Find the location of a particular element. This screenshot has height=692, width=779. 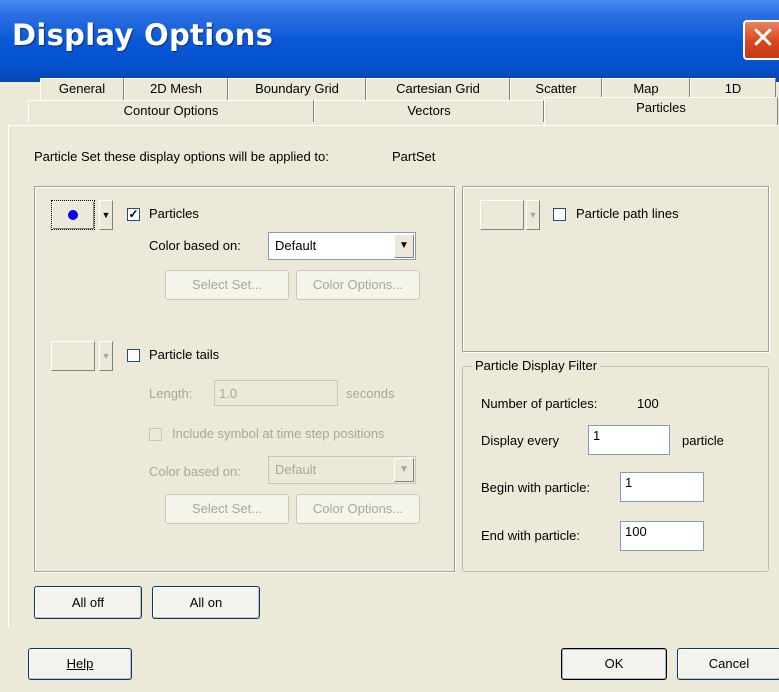

tab-cartesian-grid: Cartesian Grid is located at coordinates (438, 89).